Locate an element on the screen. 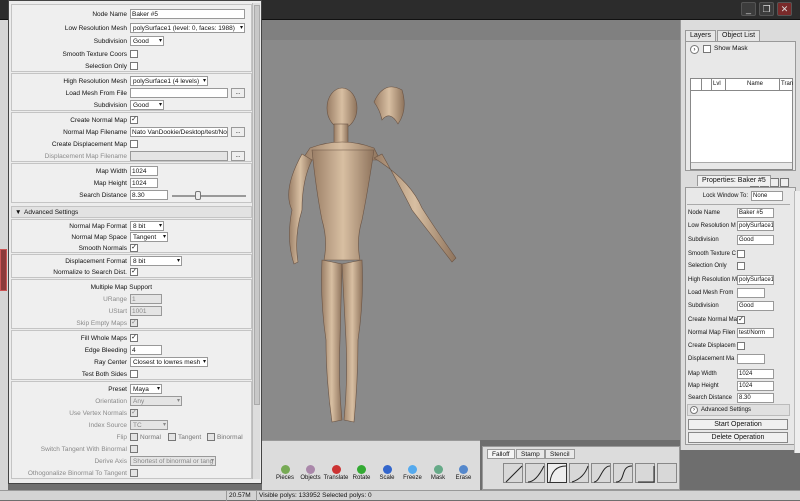  low-res-mesh-select: polySurface1 (level: 0, faces: 1988) ▾ is located at coordinates (187, 28).